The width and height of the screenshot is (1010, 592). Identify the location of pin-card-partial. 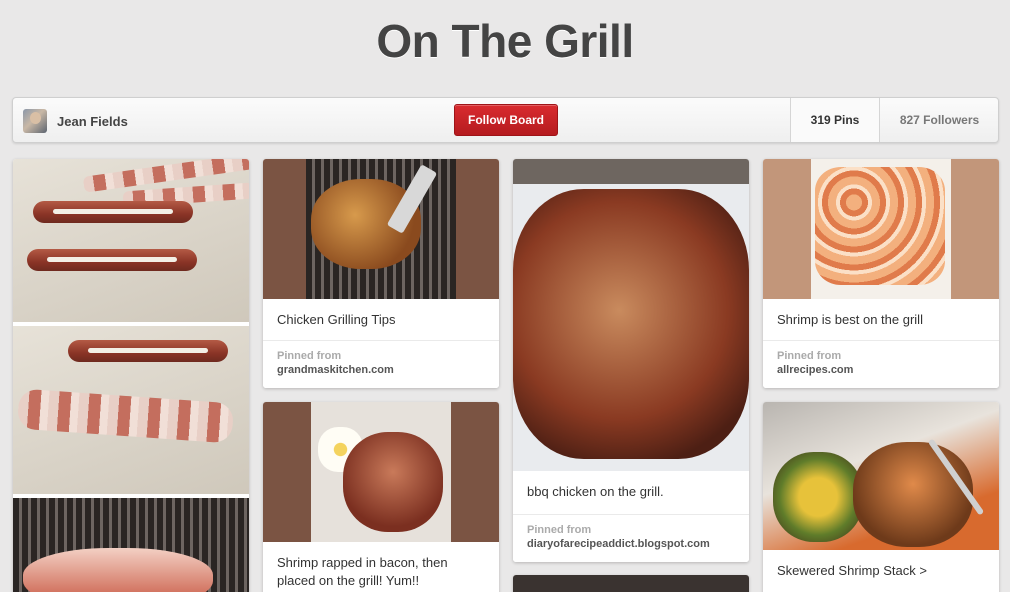
(631, 583).